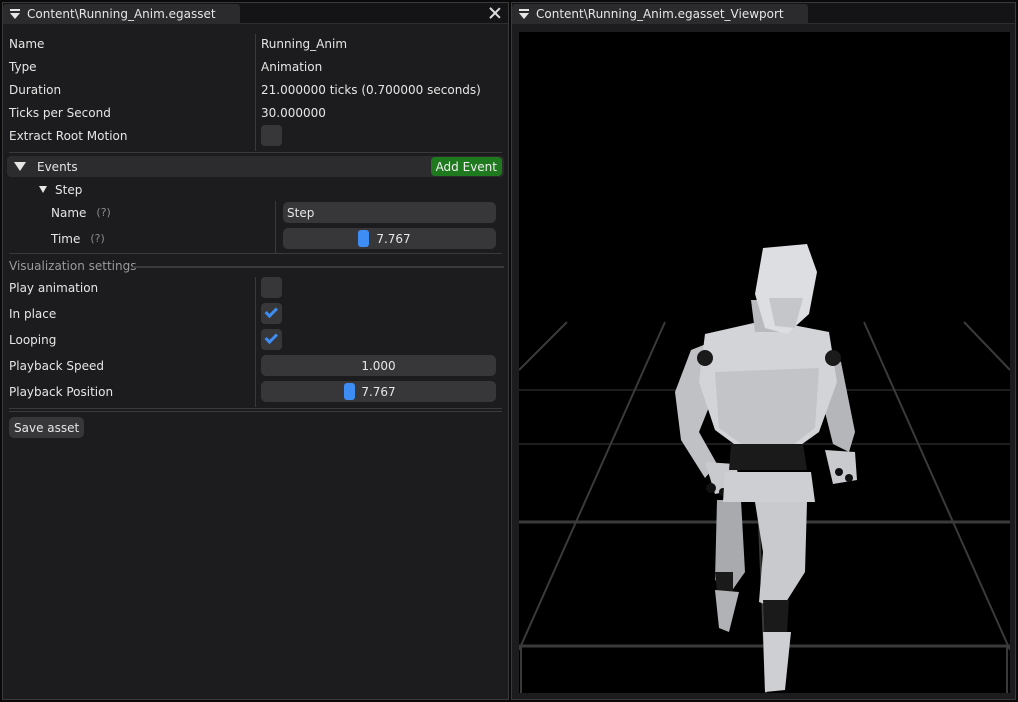 Image resolution: width=1018 pixels, height=702 pixels. What do you see at coordinates (255, 287) in the screenshot?
I see `setting-row-play-animation: Play animation` at bounding box center [255, 287].